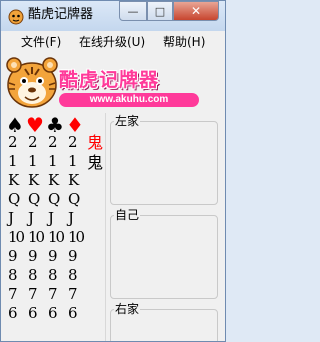 Image resolution: width=320 pixels, height=342 pixels. Describe the element at coordinates (32, 82) in the screenshot. I see `tiger-logo` at that location.